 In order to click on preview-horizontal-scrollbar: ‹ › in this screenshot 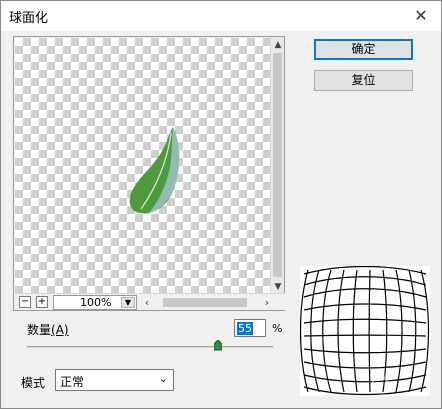, I will do `click(207, 302)`.